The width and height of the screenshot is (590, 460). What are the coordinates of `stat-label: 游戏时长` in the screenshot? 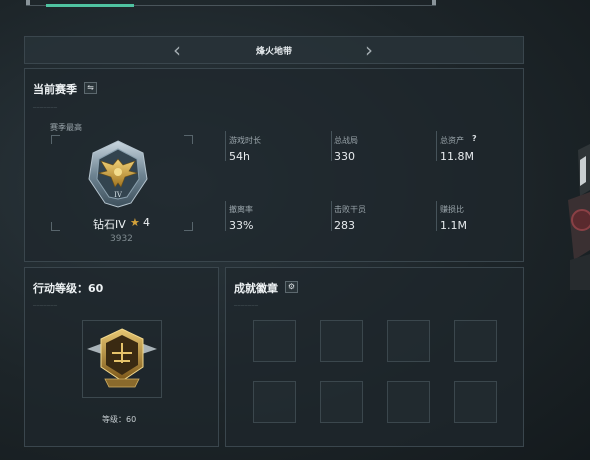 It's located at (245, 140).